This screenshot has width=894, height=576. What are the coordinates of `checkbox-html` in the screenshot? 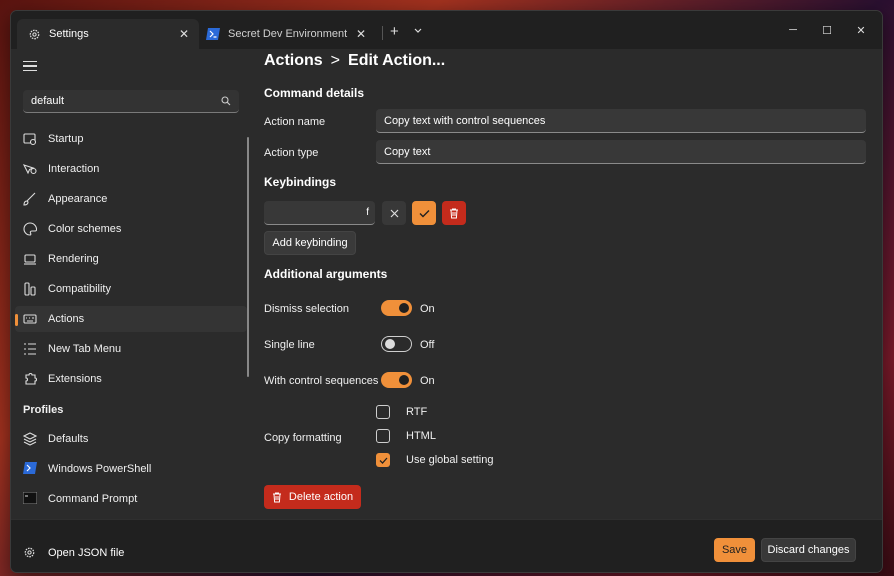 It's located at (383, 436).